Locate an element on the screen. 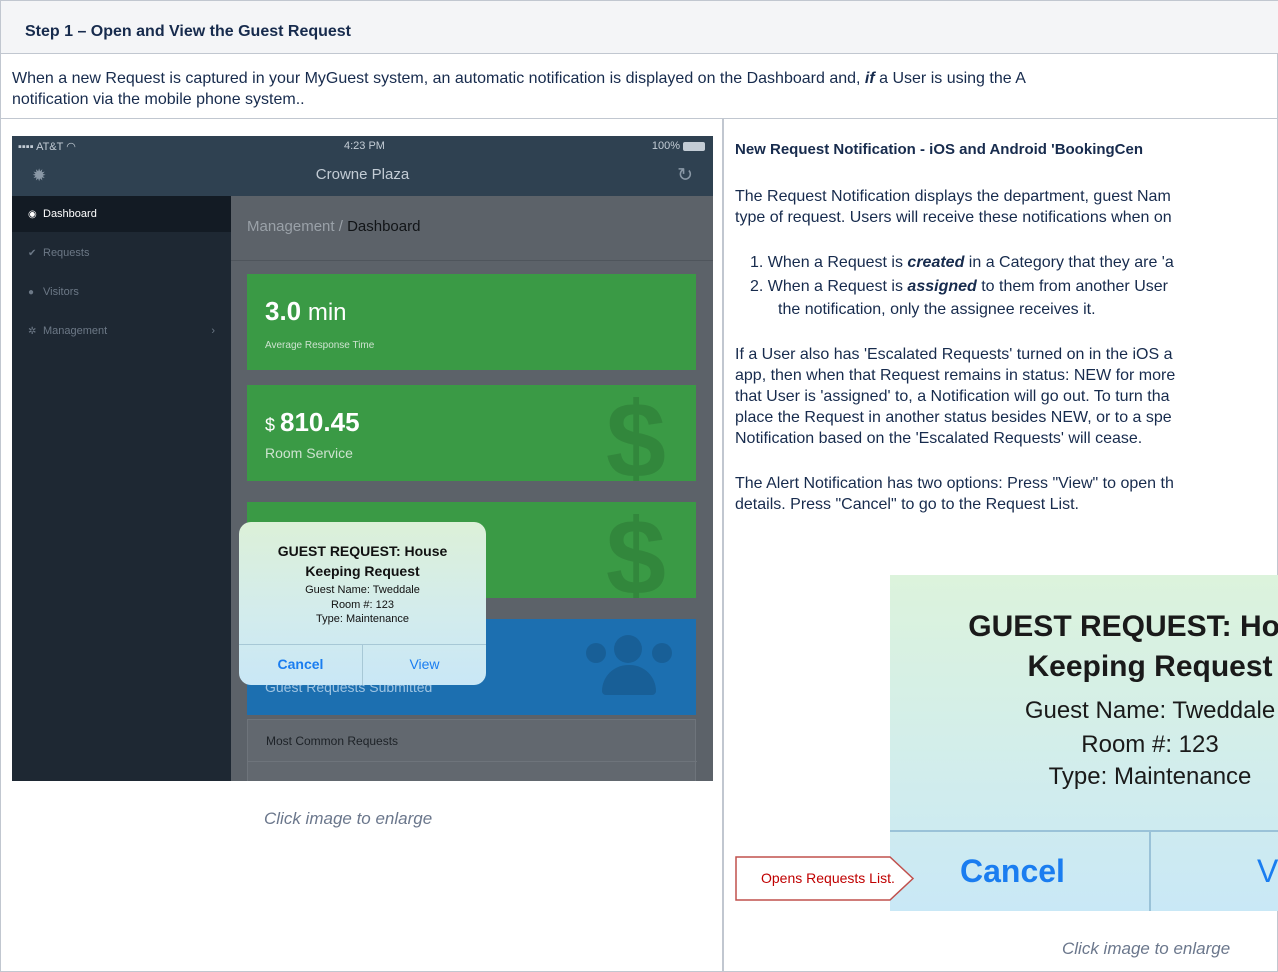  step-title: Step 1 – Open and View the Guest Request is located at coordinates (188, 31).